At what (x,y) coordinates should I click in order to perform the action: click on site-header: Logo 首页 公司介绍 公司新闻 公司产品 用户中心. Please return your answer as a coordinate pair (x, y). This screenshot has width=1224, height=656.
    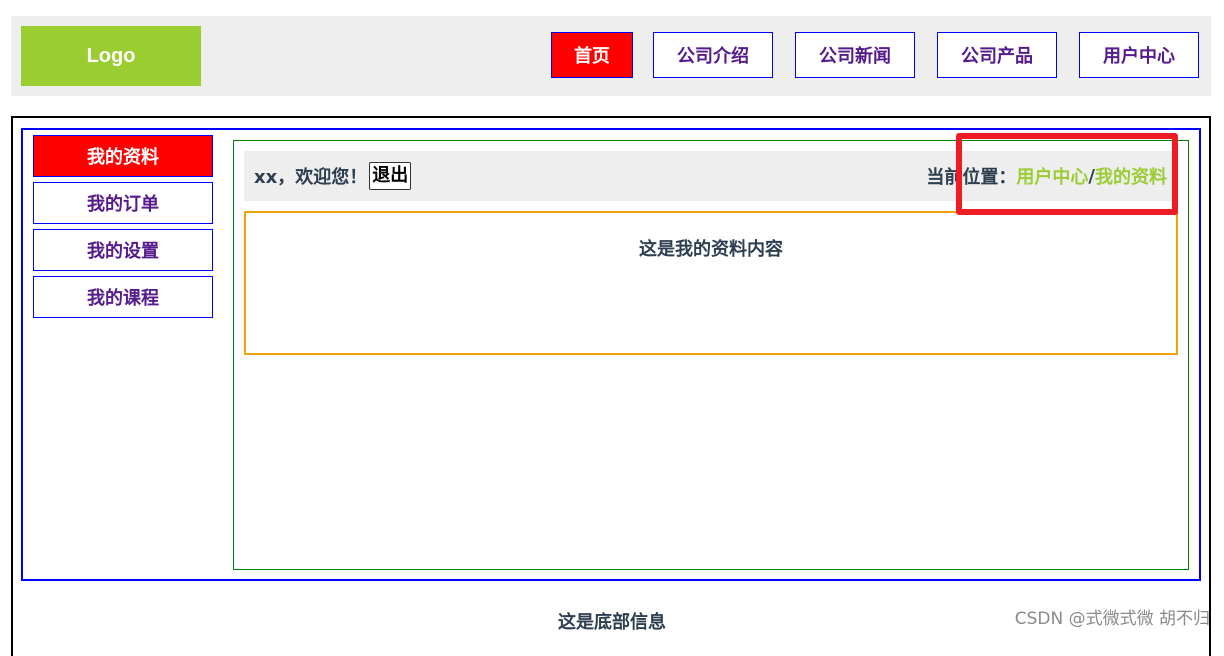
    Looking at the image, I should click on (611, 56).